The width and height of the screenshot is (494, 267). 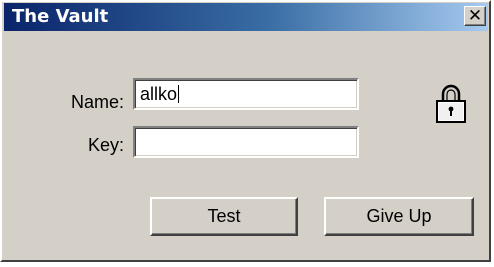 What do you see at coordinates (224, 216) in the screenshot?
I see `test-button: Test` at bounding box center [224, 216].